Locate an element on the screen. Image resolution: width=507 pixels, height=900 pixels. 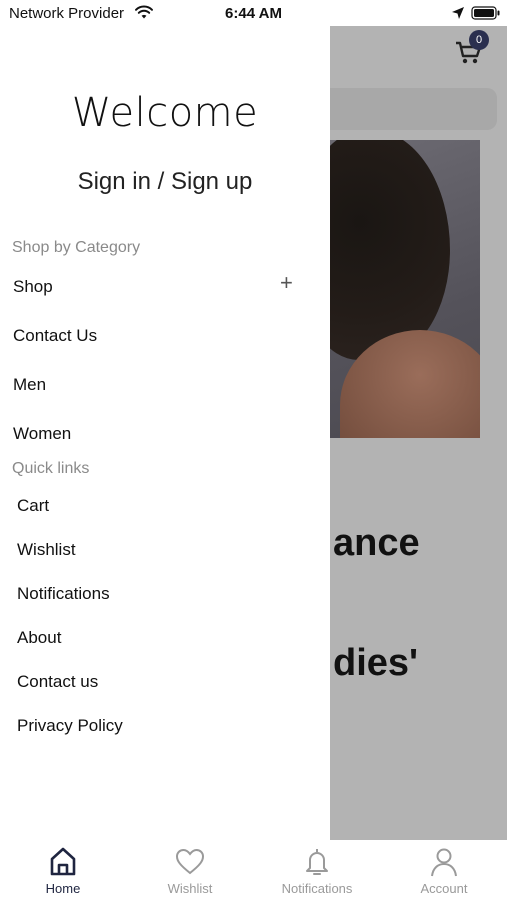
background-headline-2: dies' is located at coordinates (376, 663).